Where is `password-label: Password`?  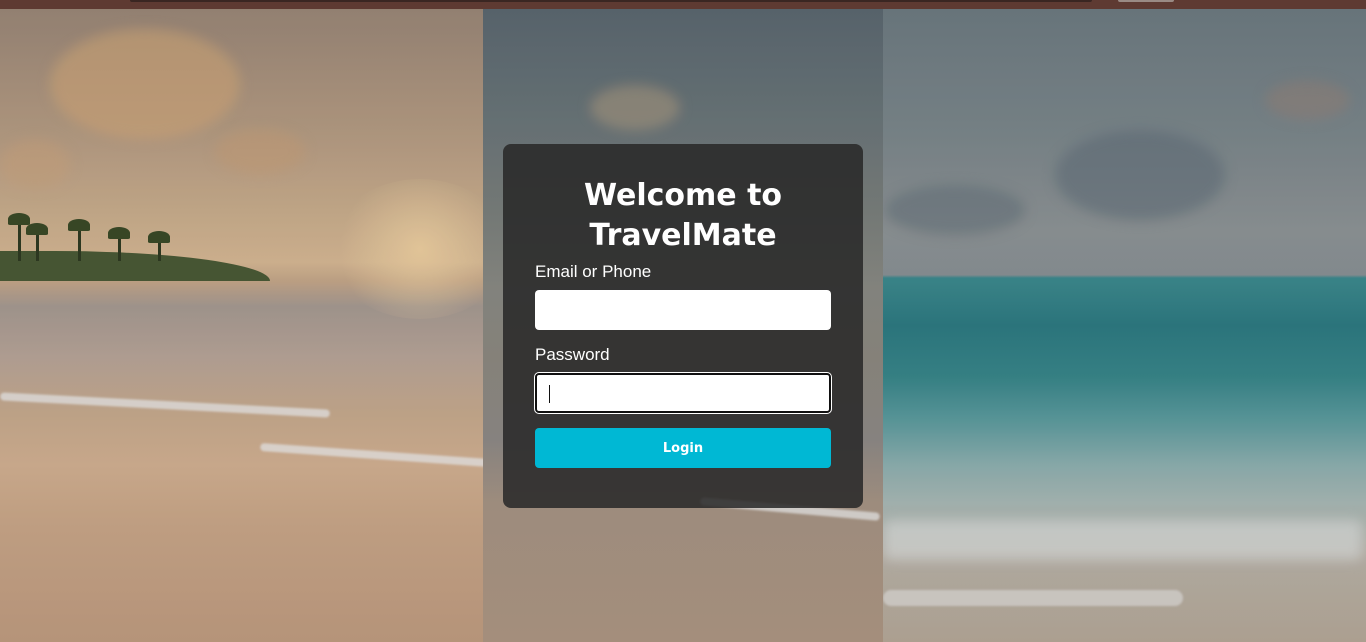 password-label: Password is located at coordinates (572, 354).